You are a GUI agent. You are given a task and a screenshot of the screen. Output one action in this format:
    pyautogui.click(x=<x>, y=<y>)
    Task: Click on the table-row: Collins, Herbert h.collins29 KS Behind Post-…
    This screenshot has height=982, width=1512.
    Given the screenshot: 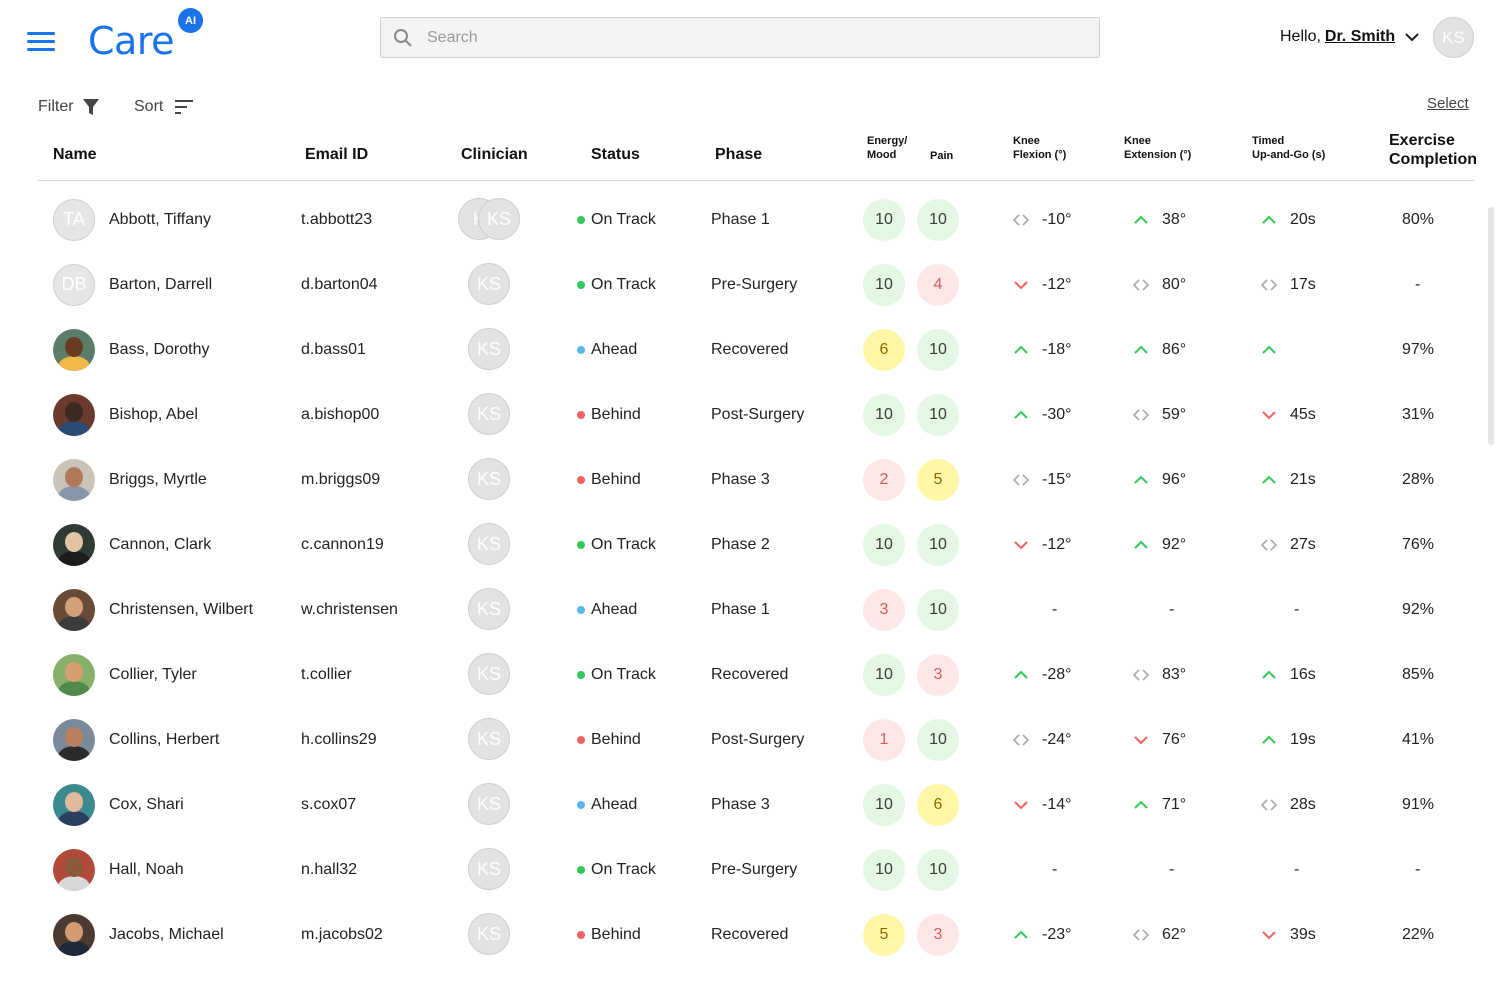 What is the action you would take?
    pyautogui.click(x=740, y=739)
    